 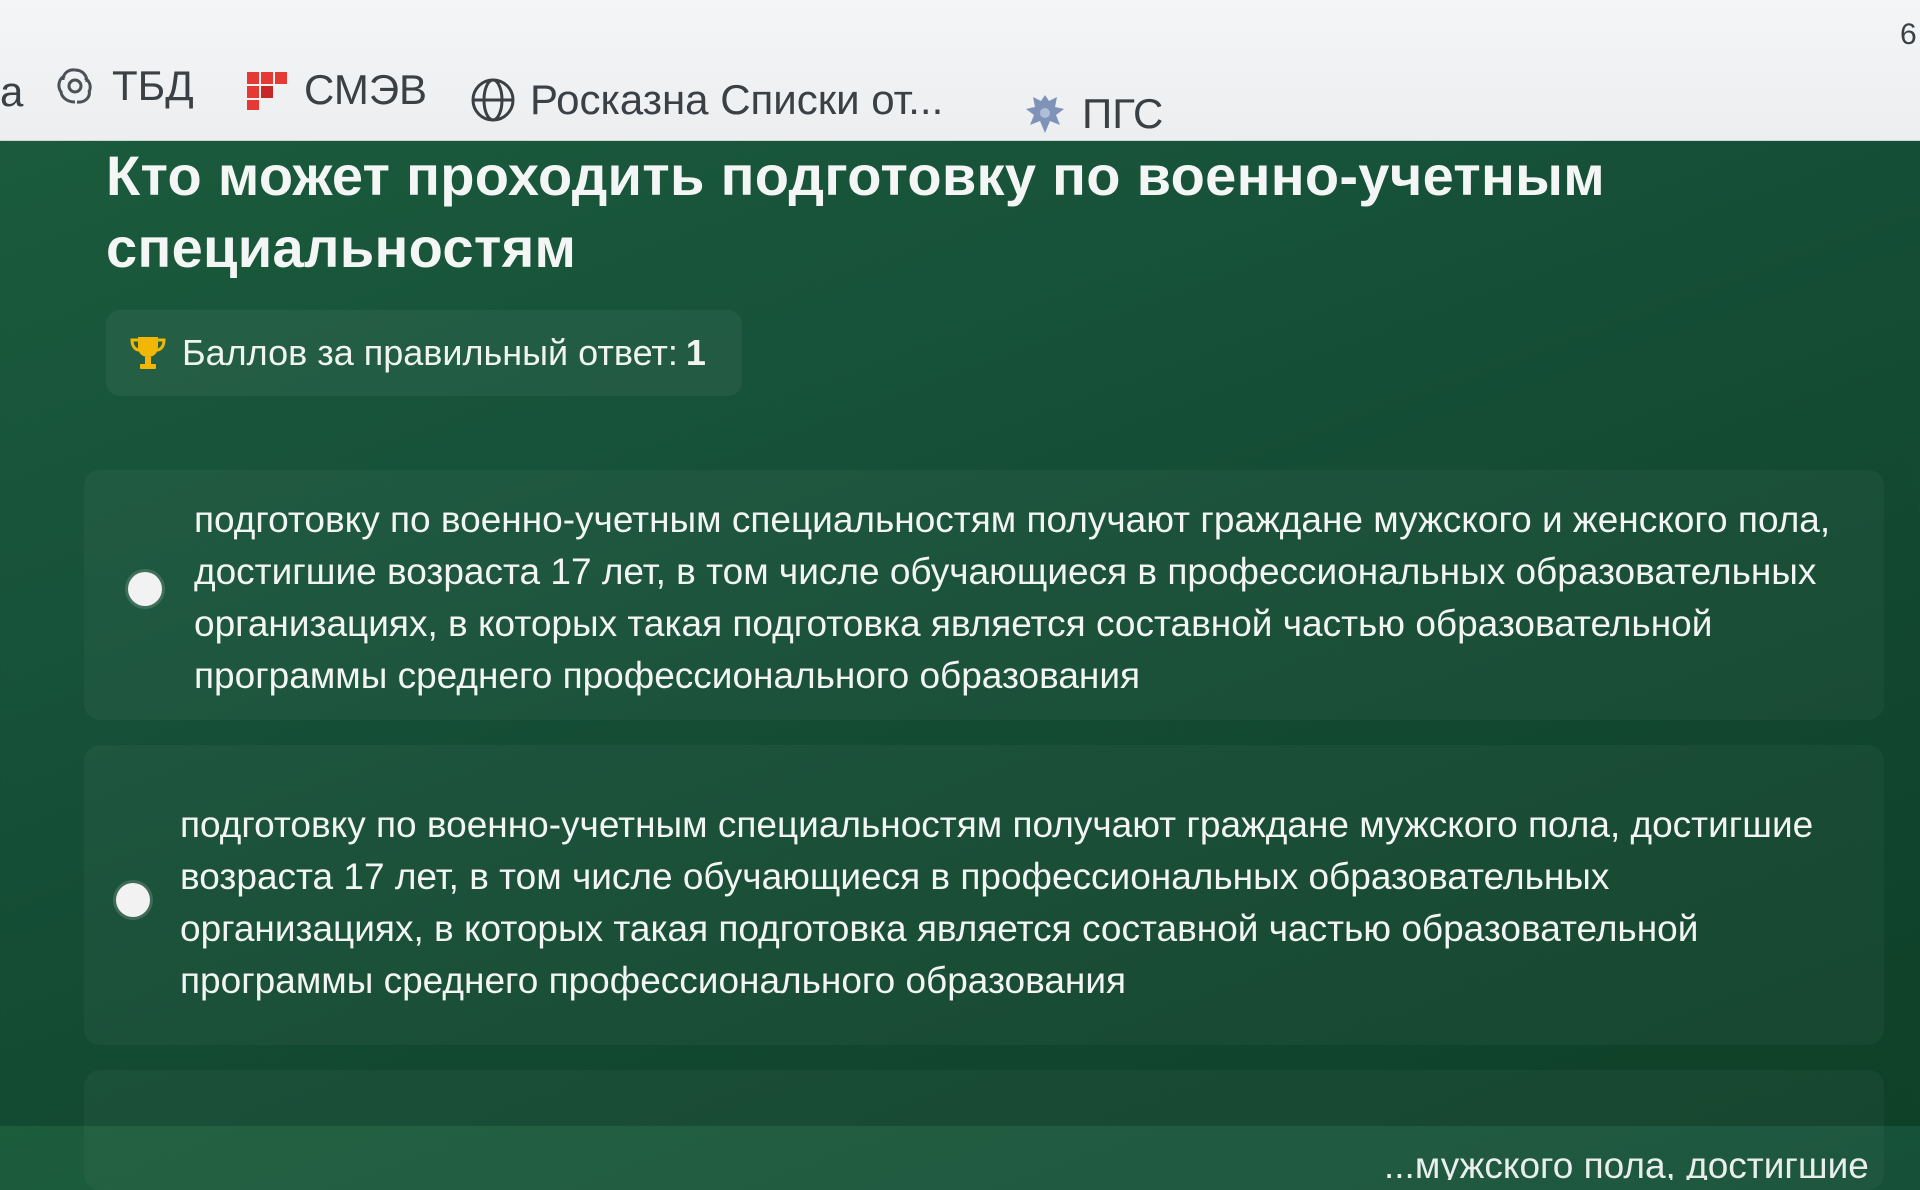 What do you see at coordinates (1626, 1162) in the screenshot?
I see `answer-option-text: ...мужского пола, достигшие` at bounding box center [1626, 1162].